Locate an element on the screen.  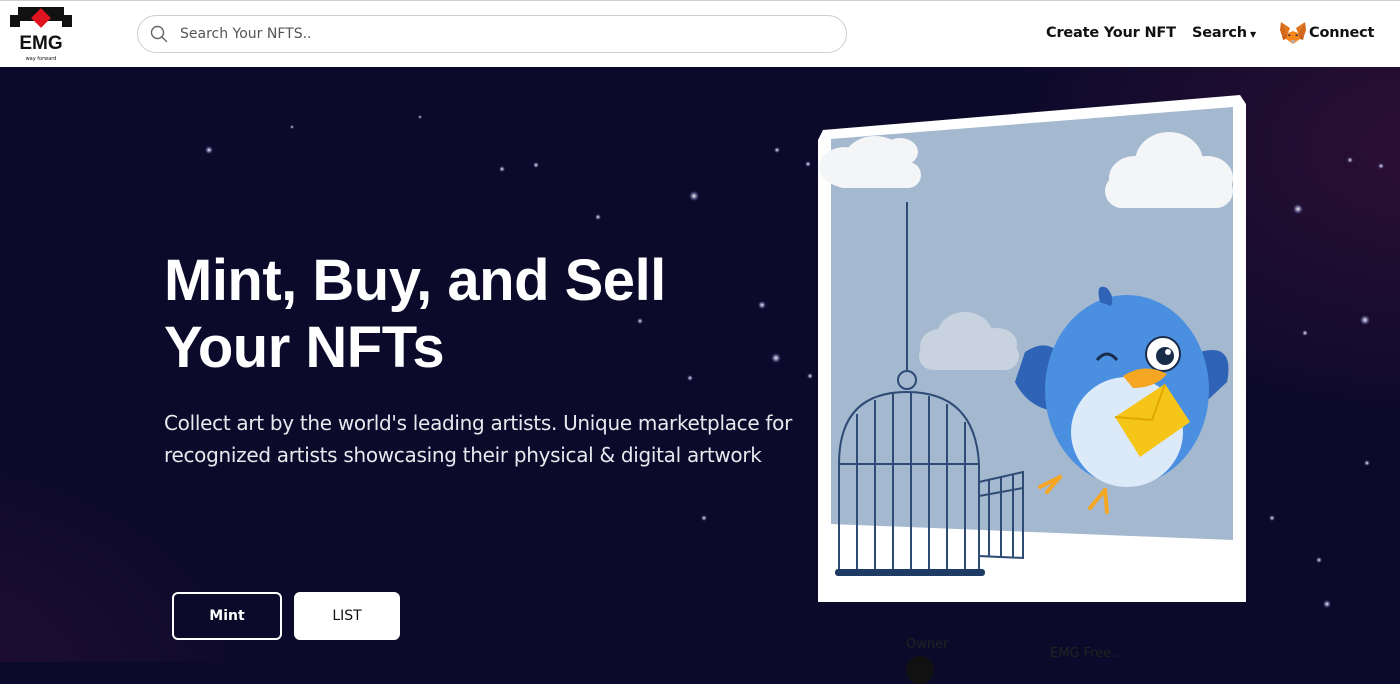
emg-logo: EMG way forward is located at coordinates (41, 34).